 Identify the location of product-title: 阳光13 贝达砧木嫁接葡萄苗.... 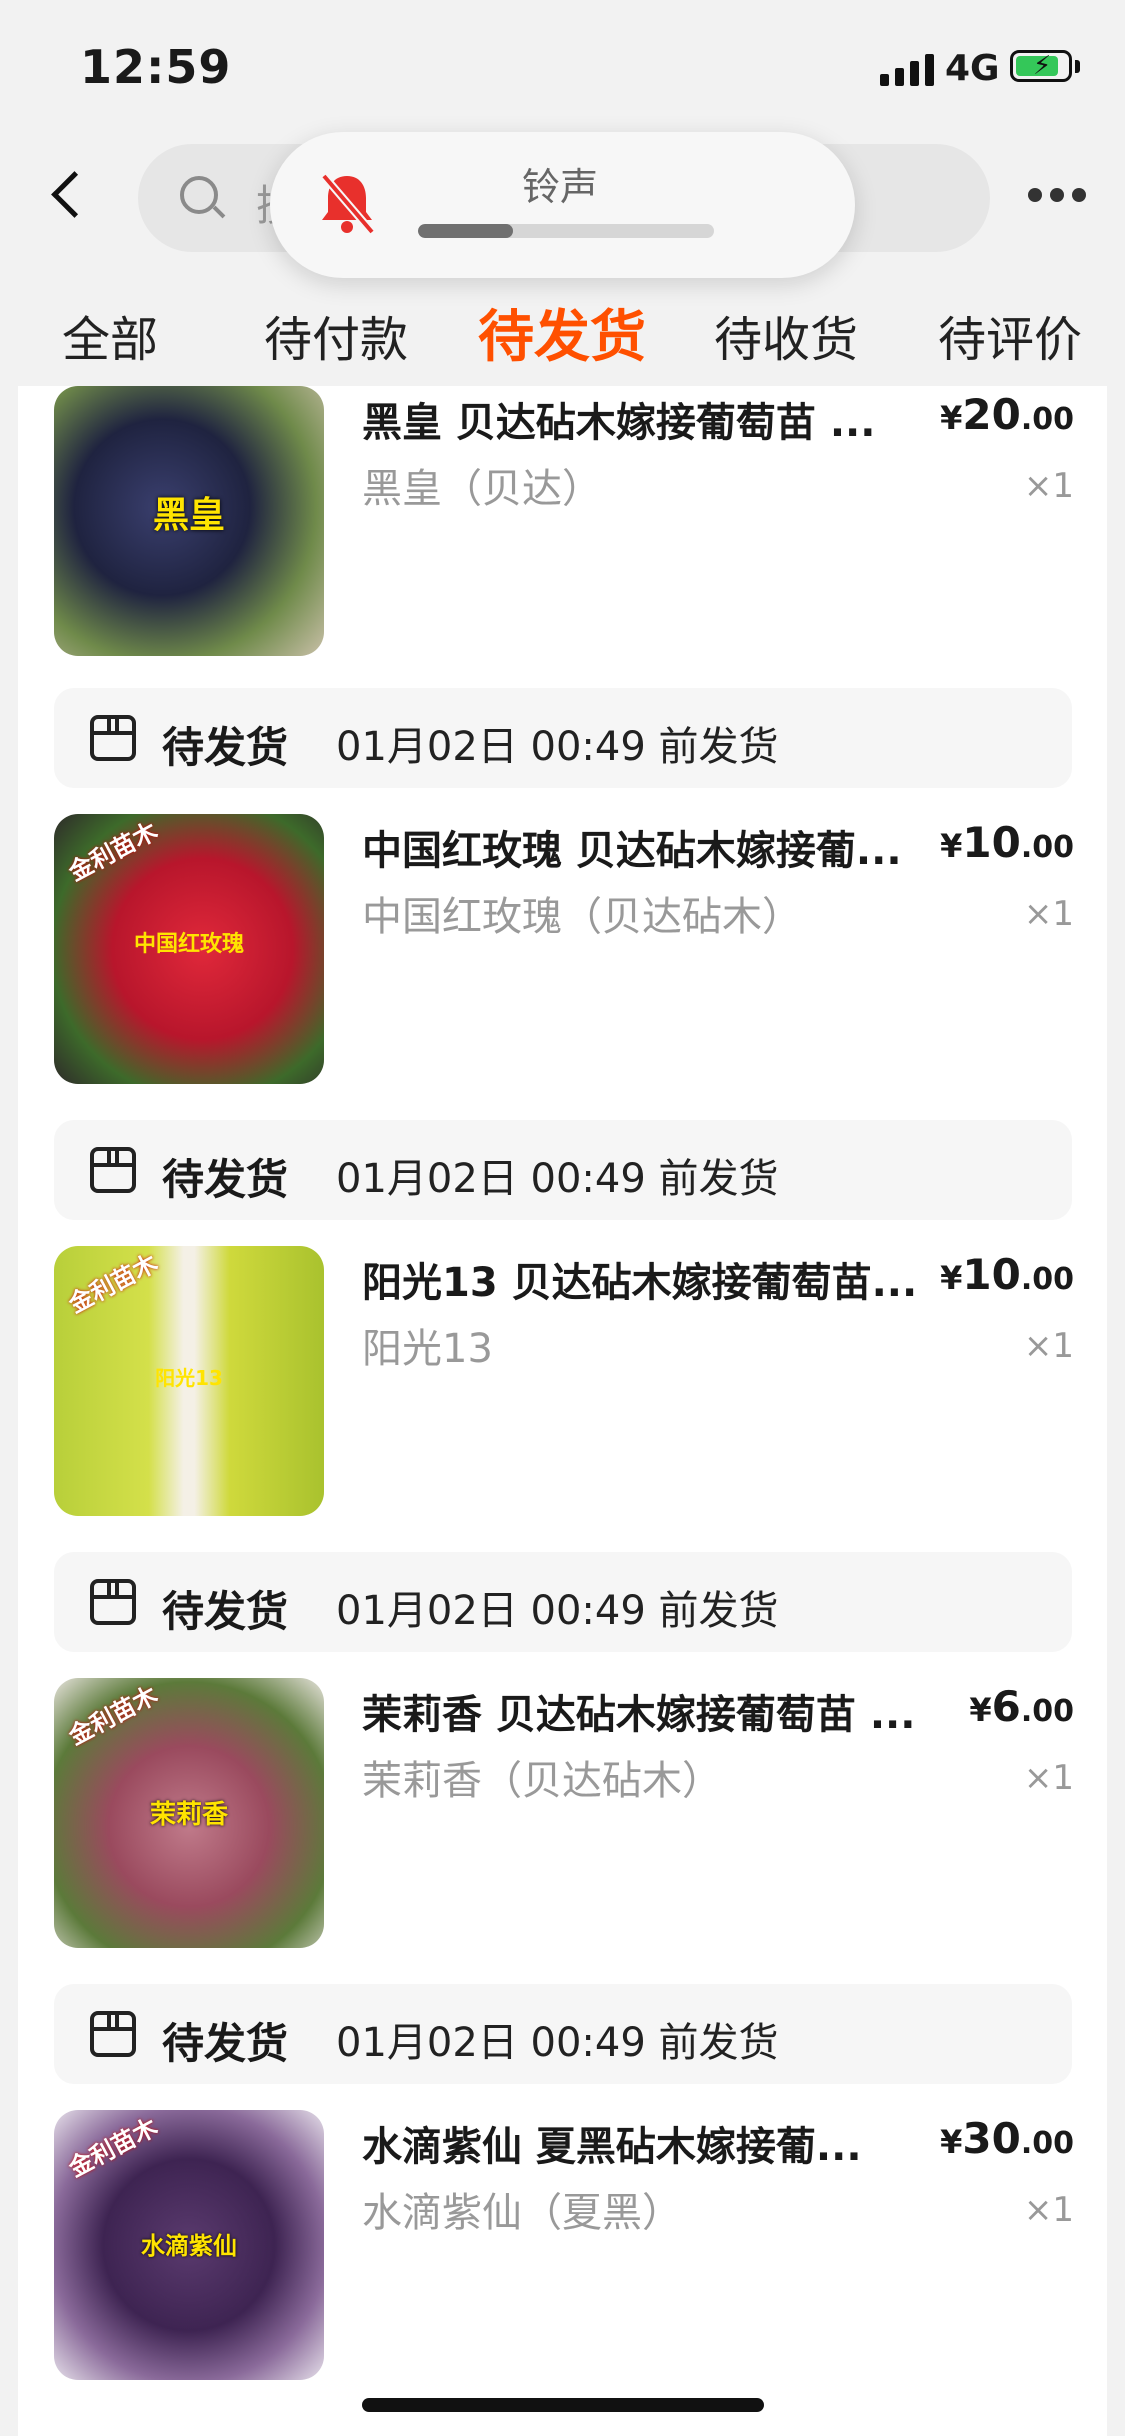
(640, 1283).